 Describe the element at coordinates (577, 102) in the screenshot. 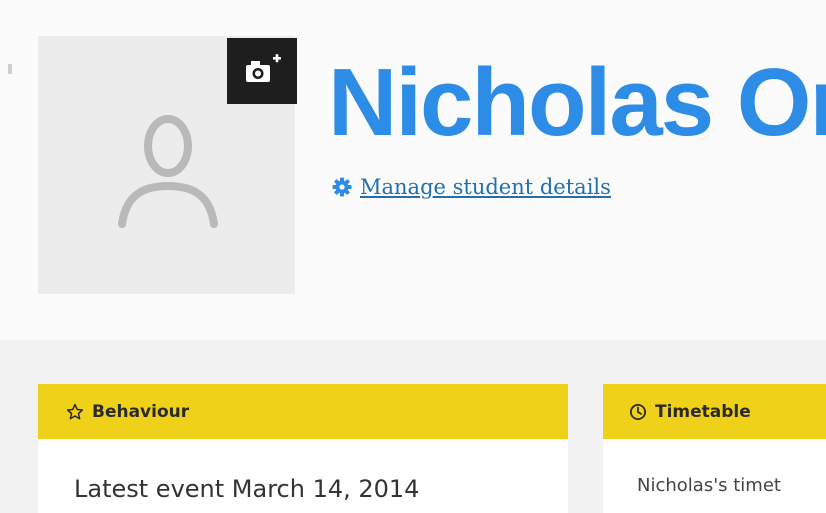

I see `student-name: Nicholas Or` at that location.